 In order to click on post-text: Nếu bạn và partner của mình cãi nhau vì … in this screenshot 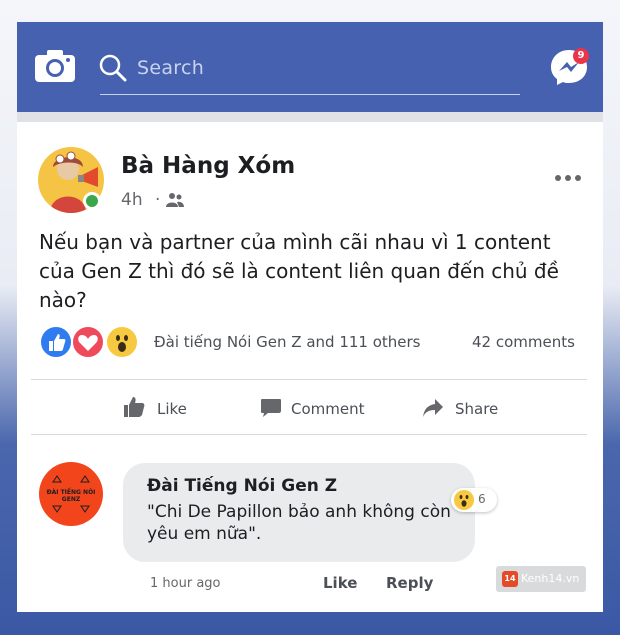, I will do `click(299, 271)`.